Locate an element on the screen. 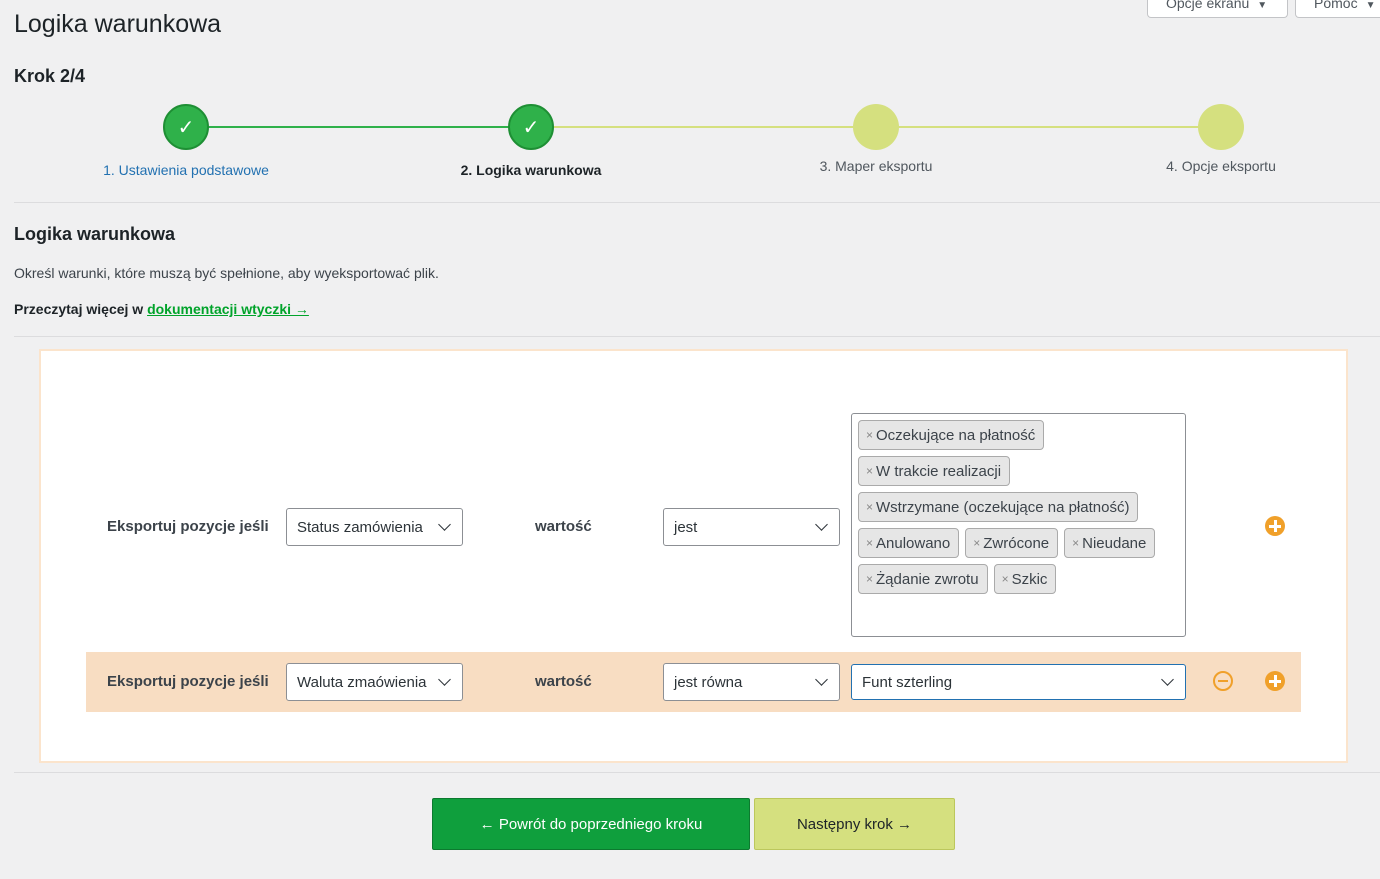  section-title: Logika warunkowa is located at coordinates (95, 234).